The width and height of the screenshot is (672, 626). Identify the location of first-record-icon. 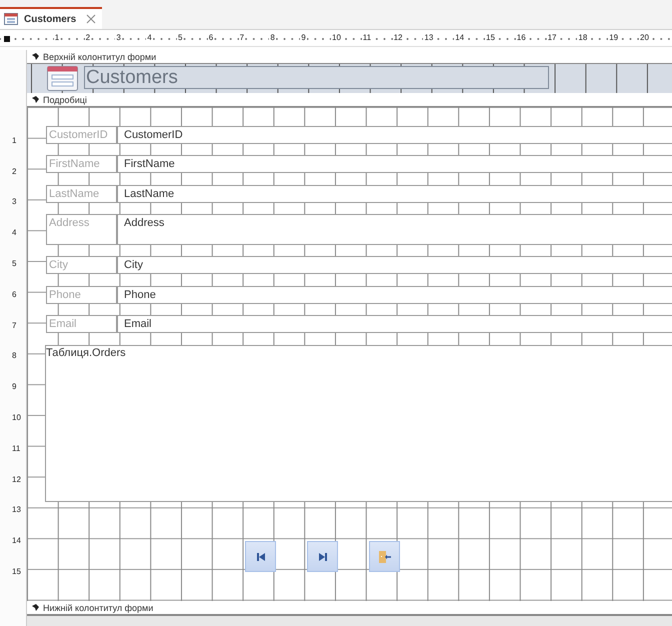
(261, 557).